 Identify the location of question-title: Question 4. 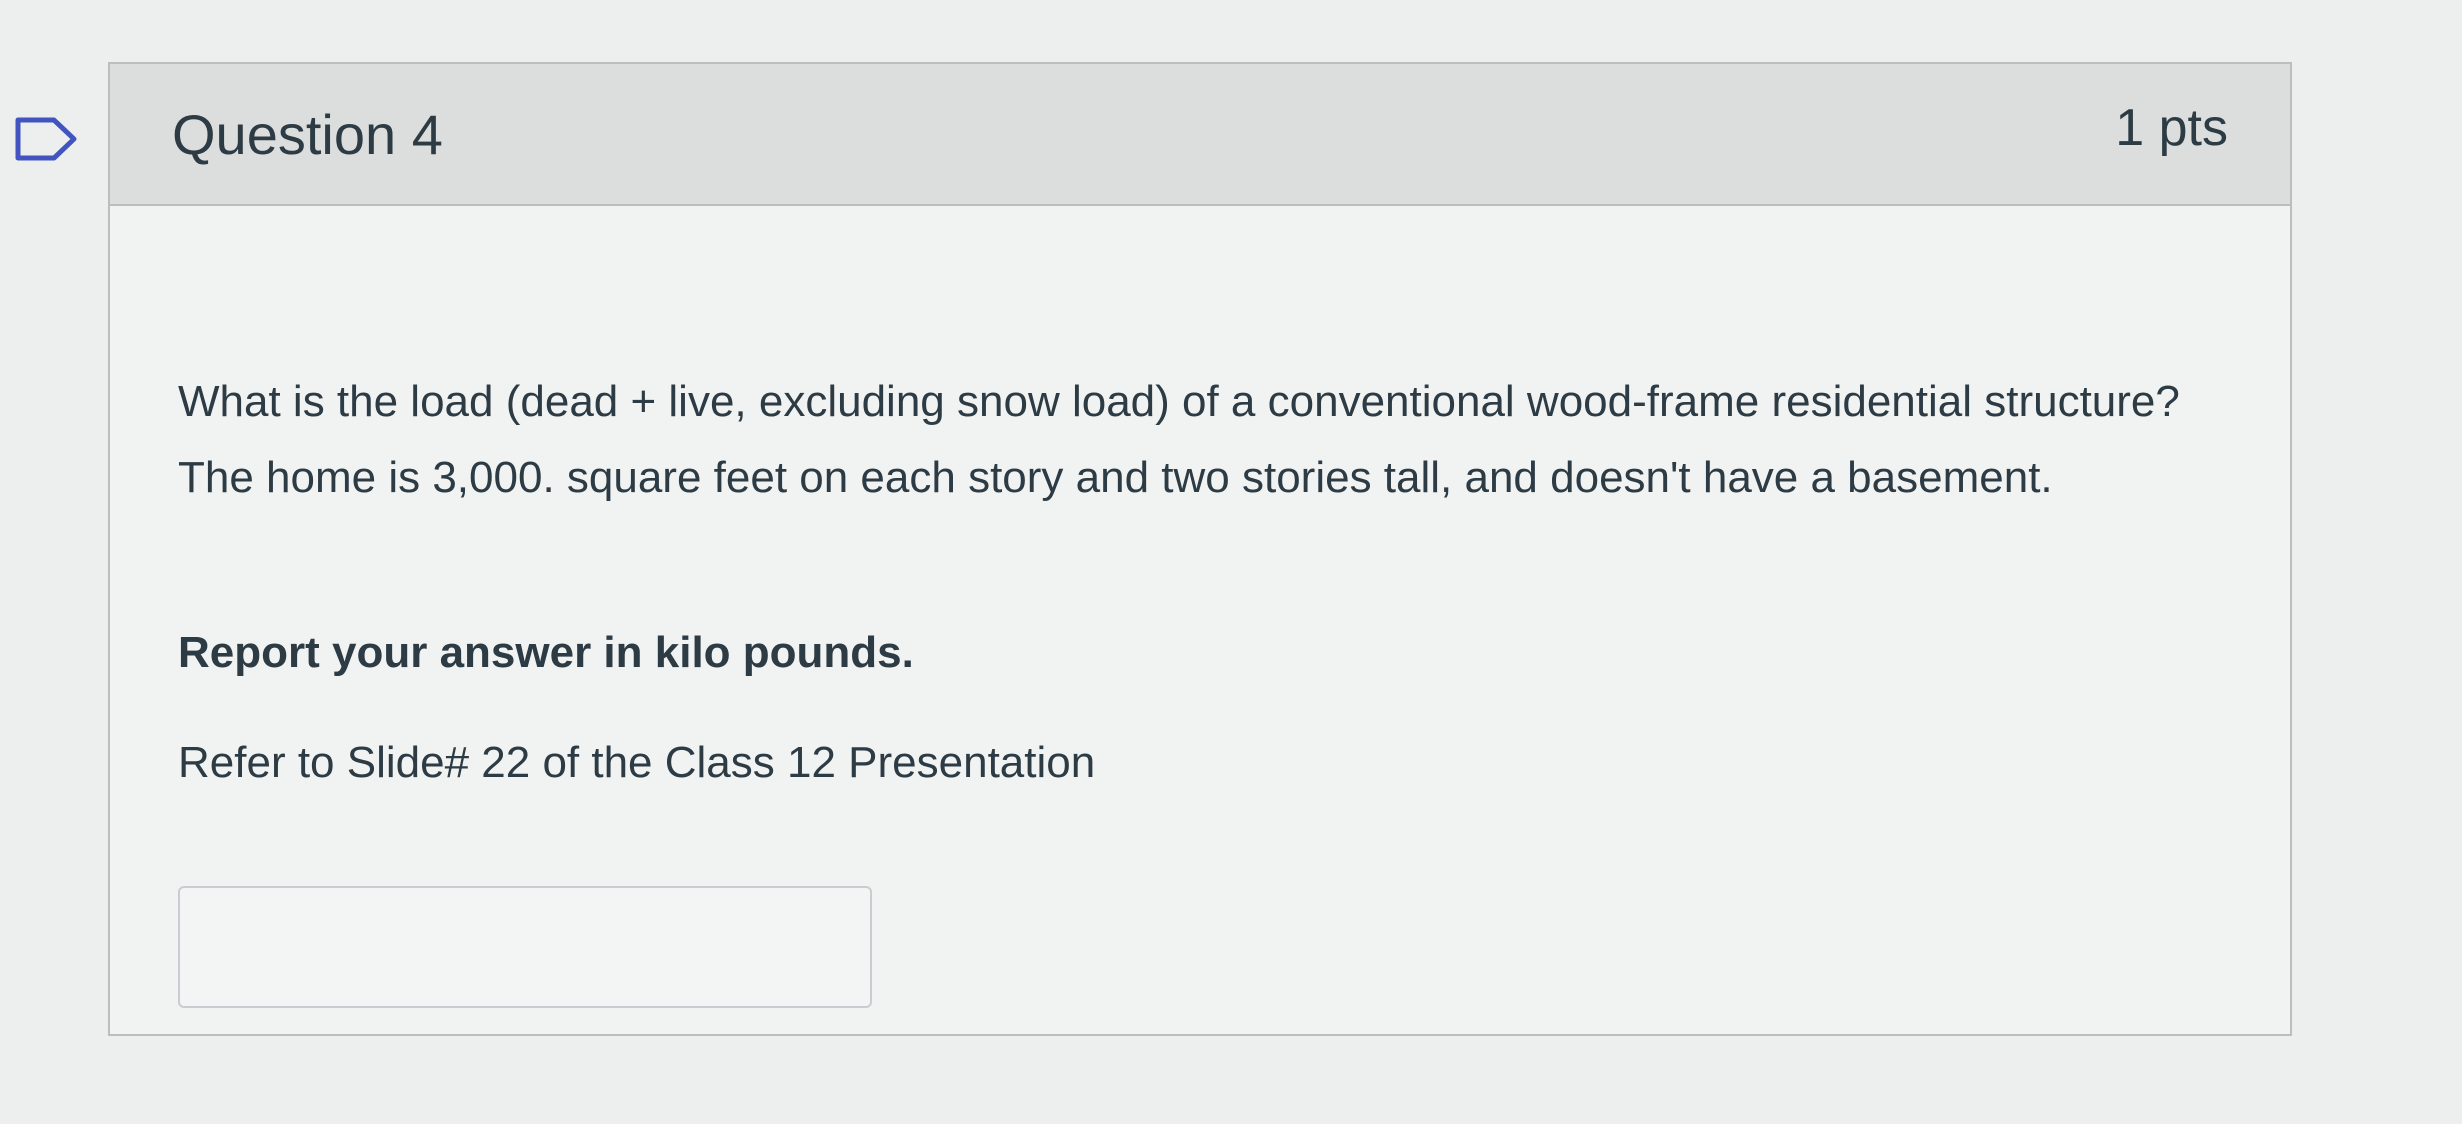
(307, 134).